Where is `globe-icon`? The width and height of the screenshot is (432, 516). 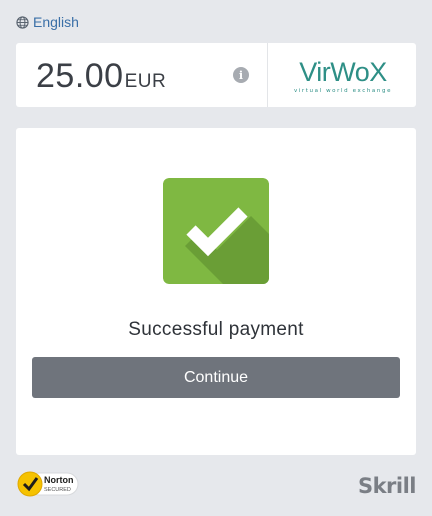 globe-icon is located at coordinates (22, 22).